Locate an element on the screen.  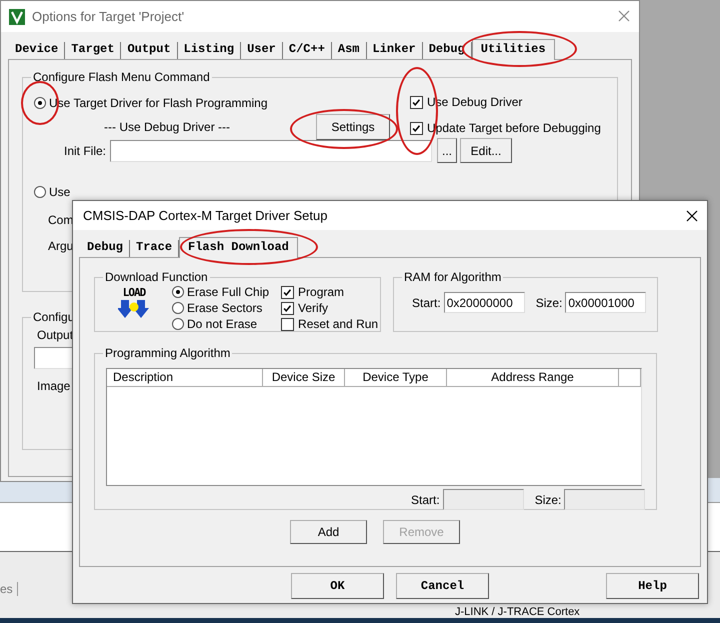
radio-label: Erase Sectors is located at coordinates (224, 308).